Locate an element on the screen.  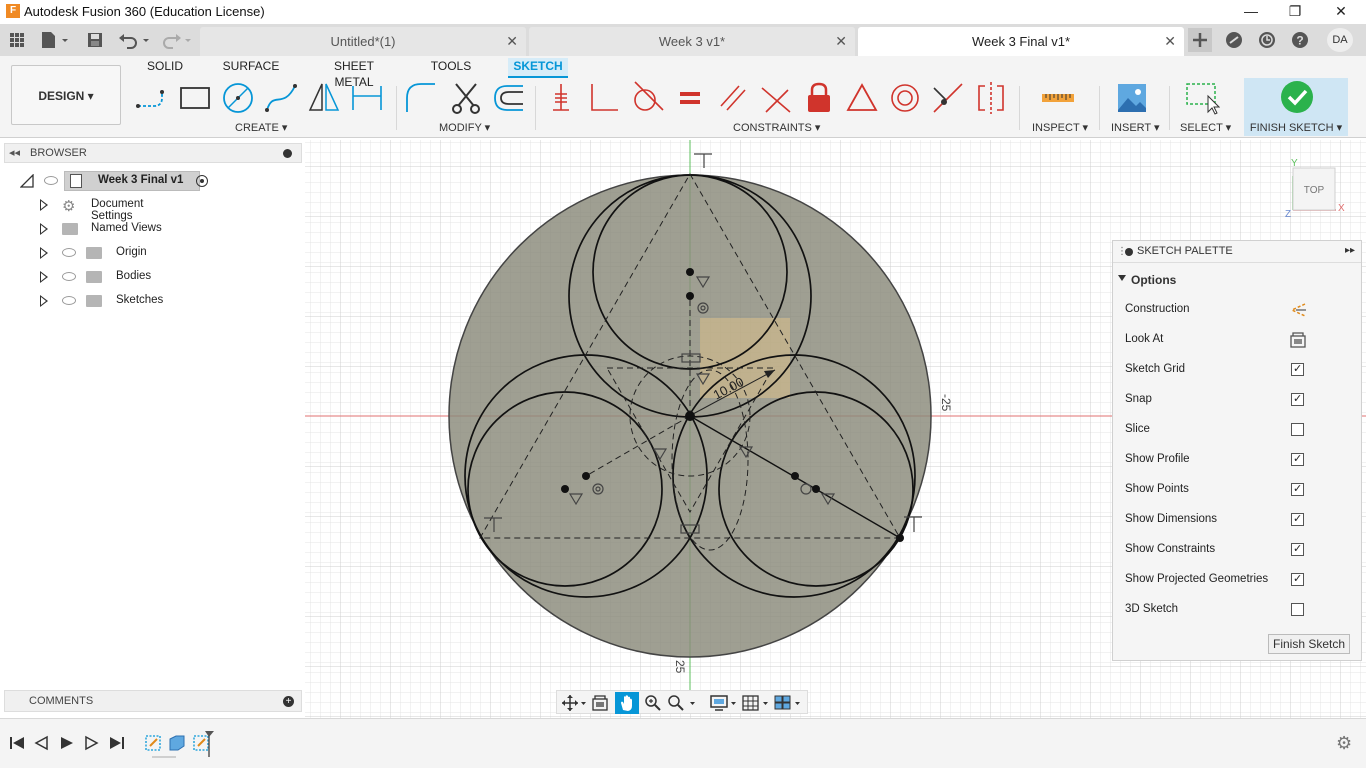
parallel-constraint-icon is located at coordinates (733, 98).